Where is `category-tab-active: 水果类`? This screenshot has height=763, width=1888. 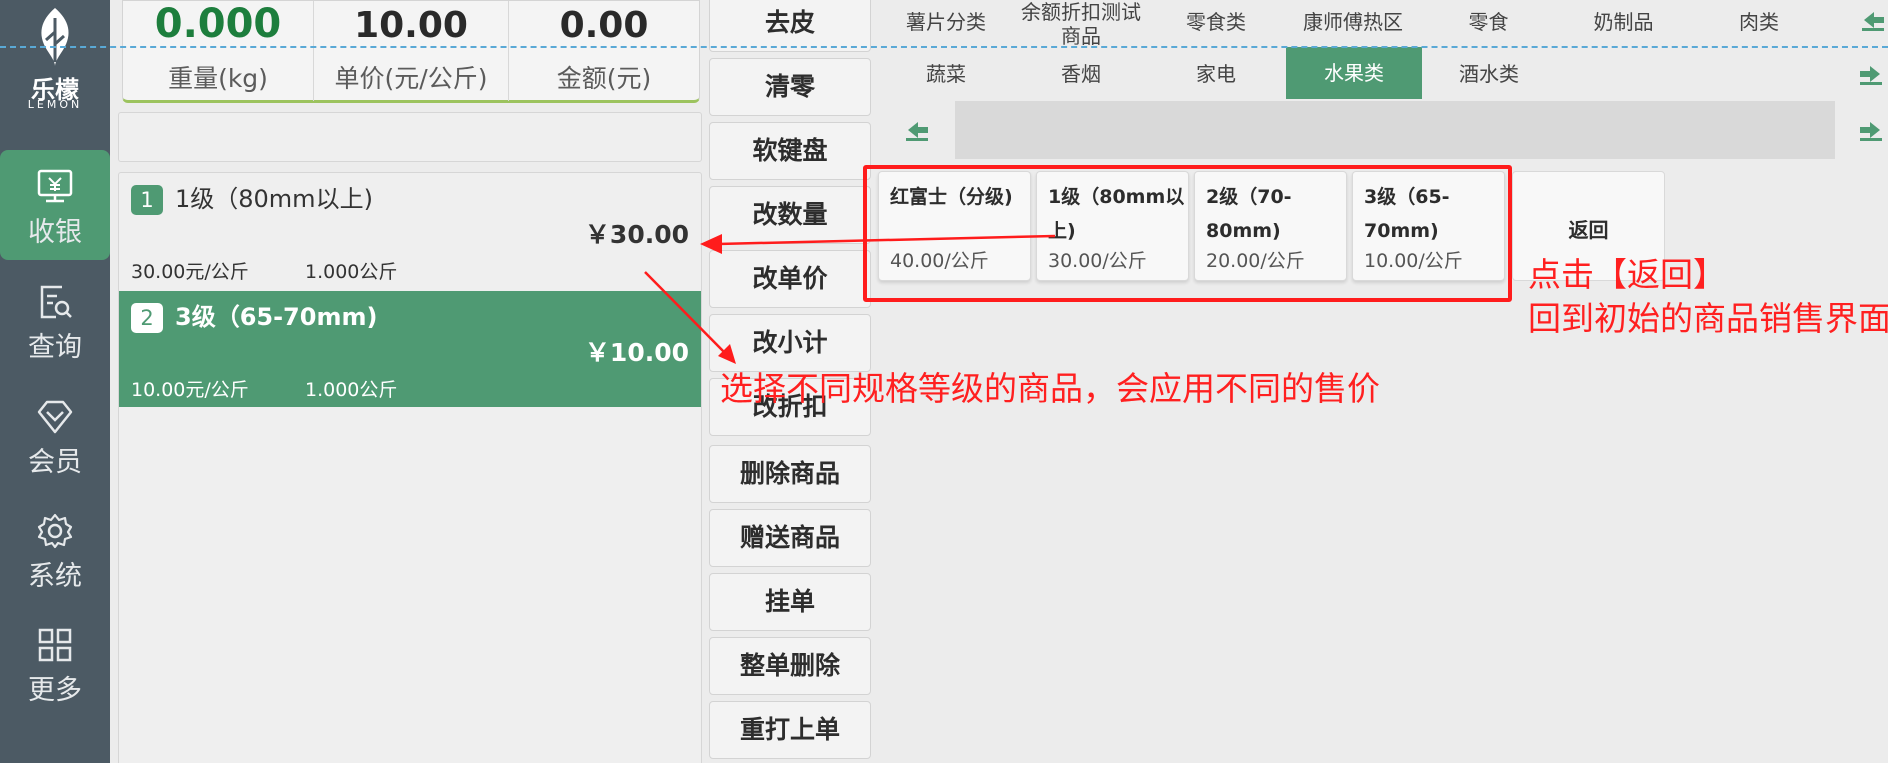 category-tab-active: 水果类 is located at coordinates (1354, 73).